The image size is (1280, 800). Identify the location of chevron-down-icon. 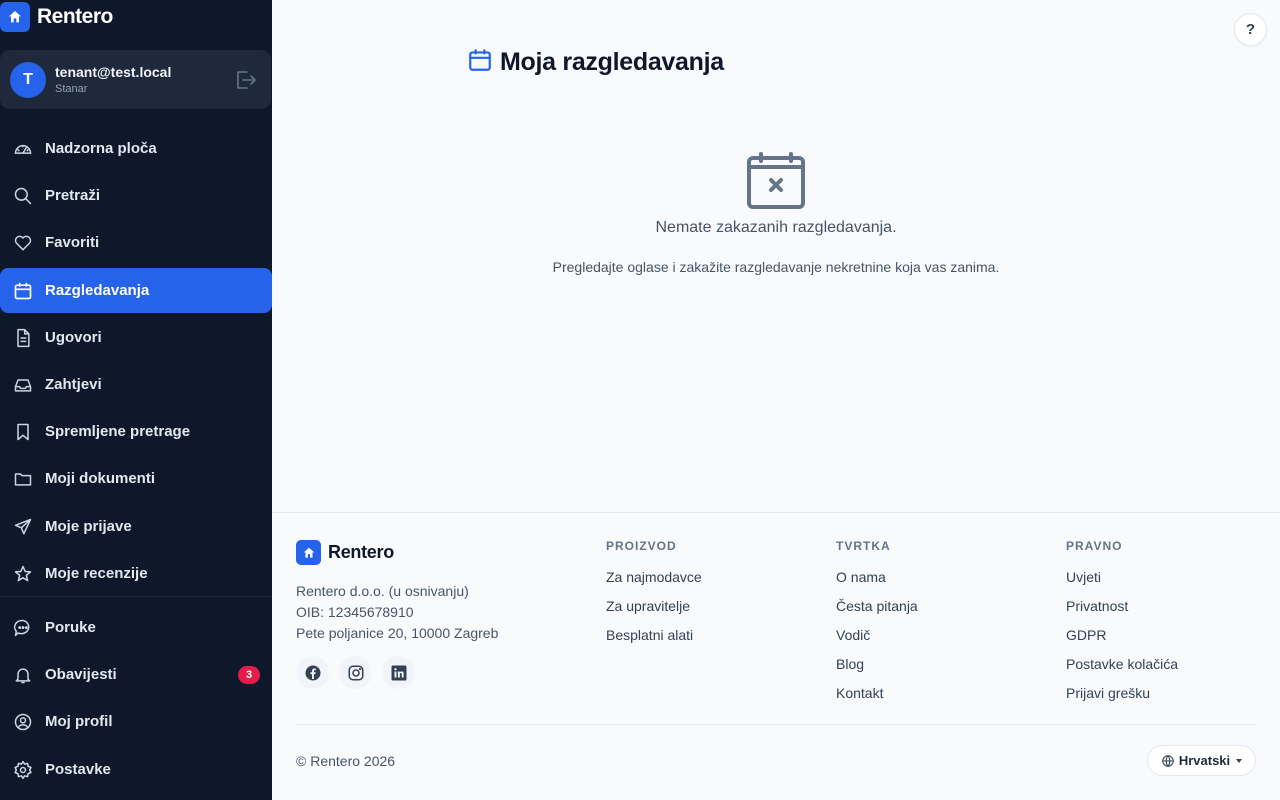
(1239, 760).